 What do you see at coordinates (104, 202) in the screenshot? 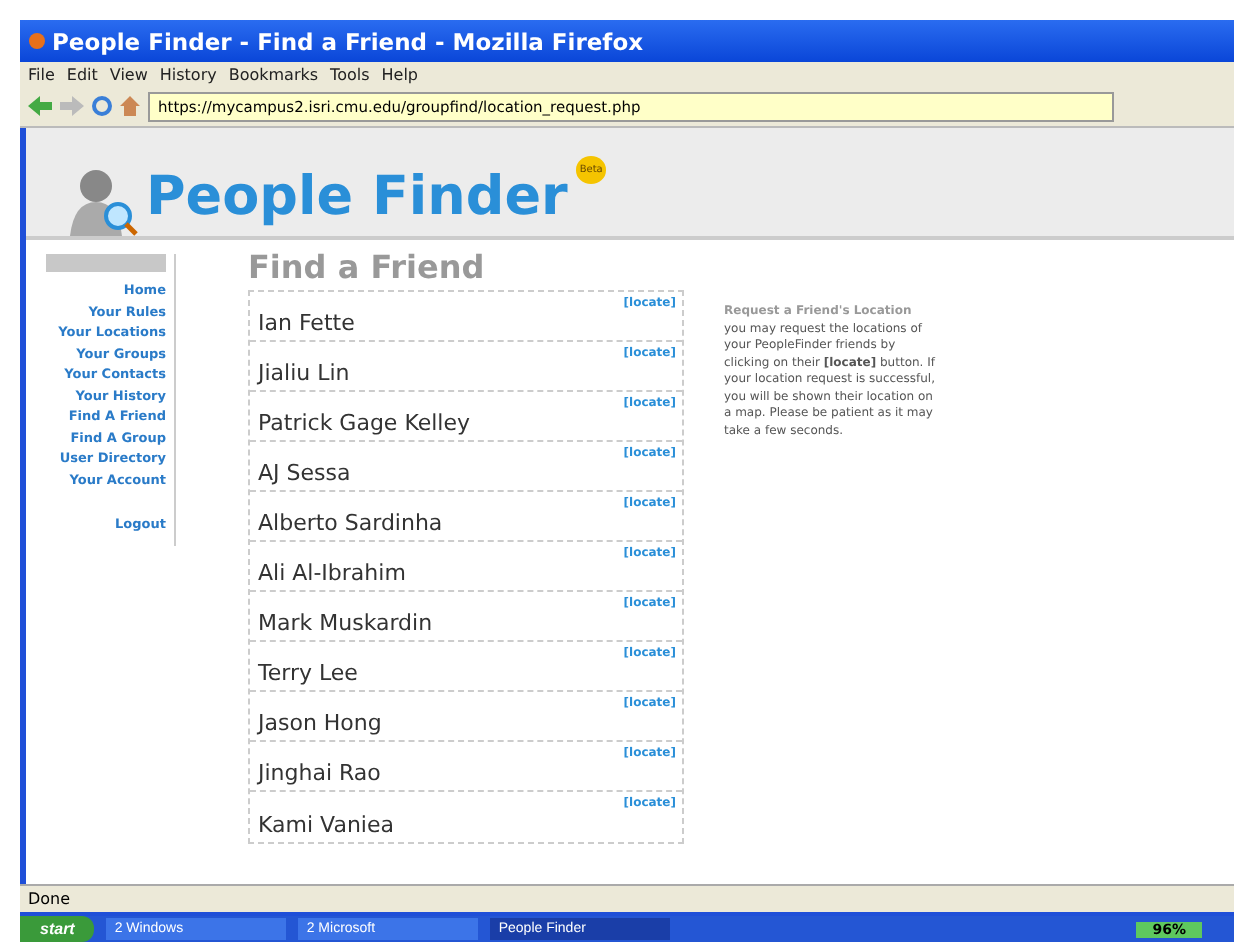
I see `person-search-icon` at bounding box center [104, 202].